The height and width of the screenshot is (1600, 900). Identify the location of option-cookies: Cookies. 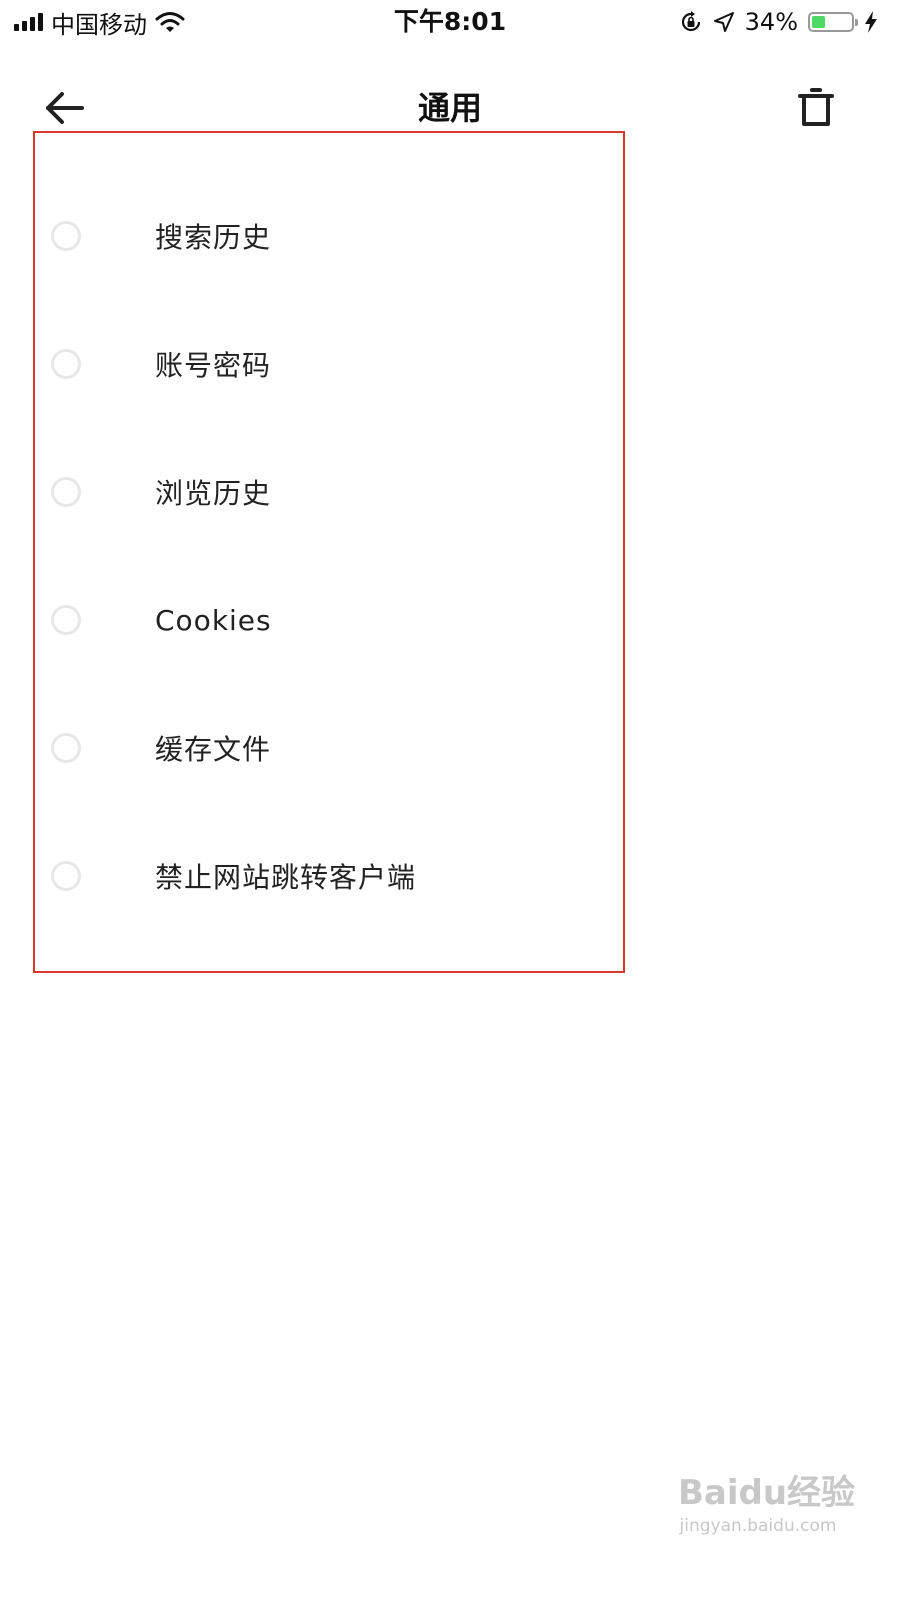
(329, 620).